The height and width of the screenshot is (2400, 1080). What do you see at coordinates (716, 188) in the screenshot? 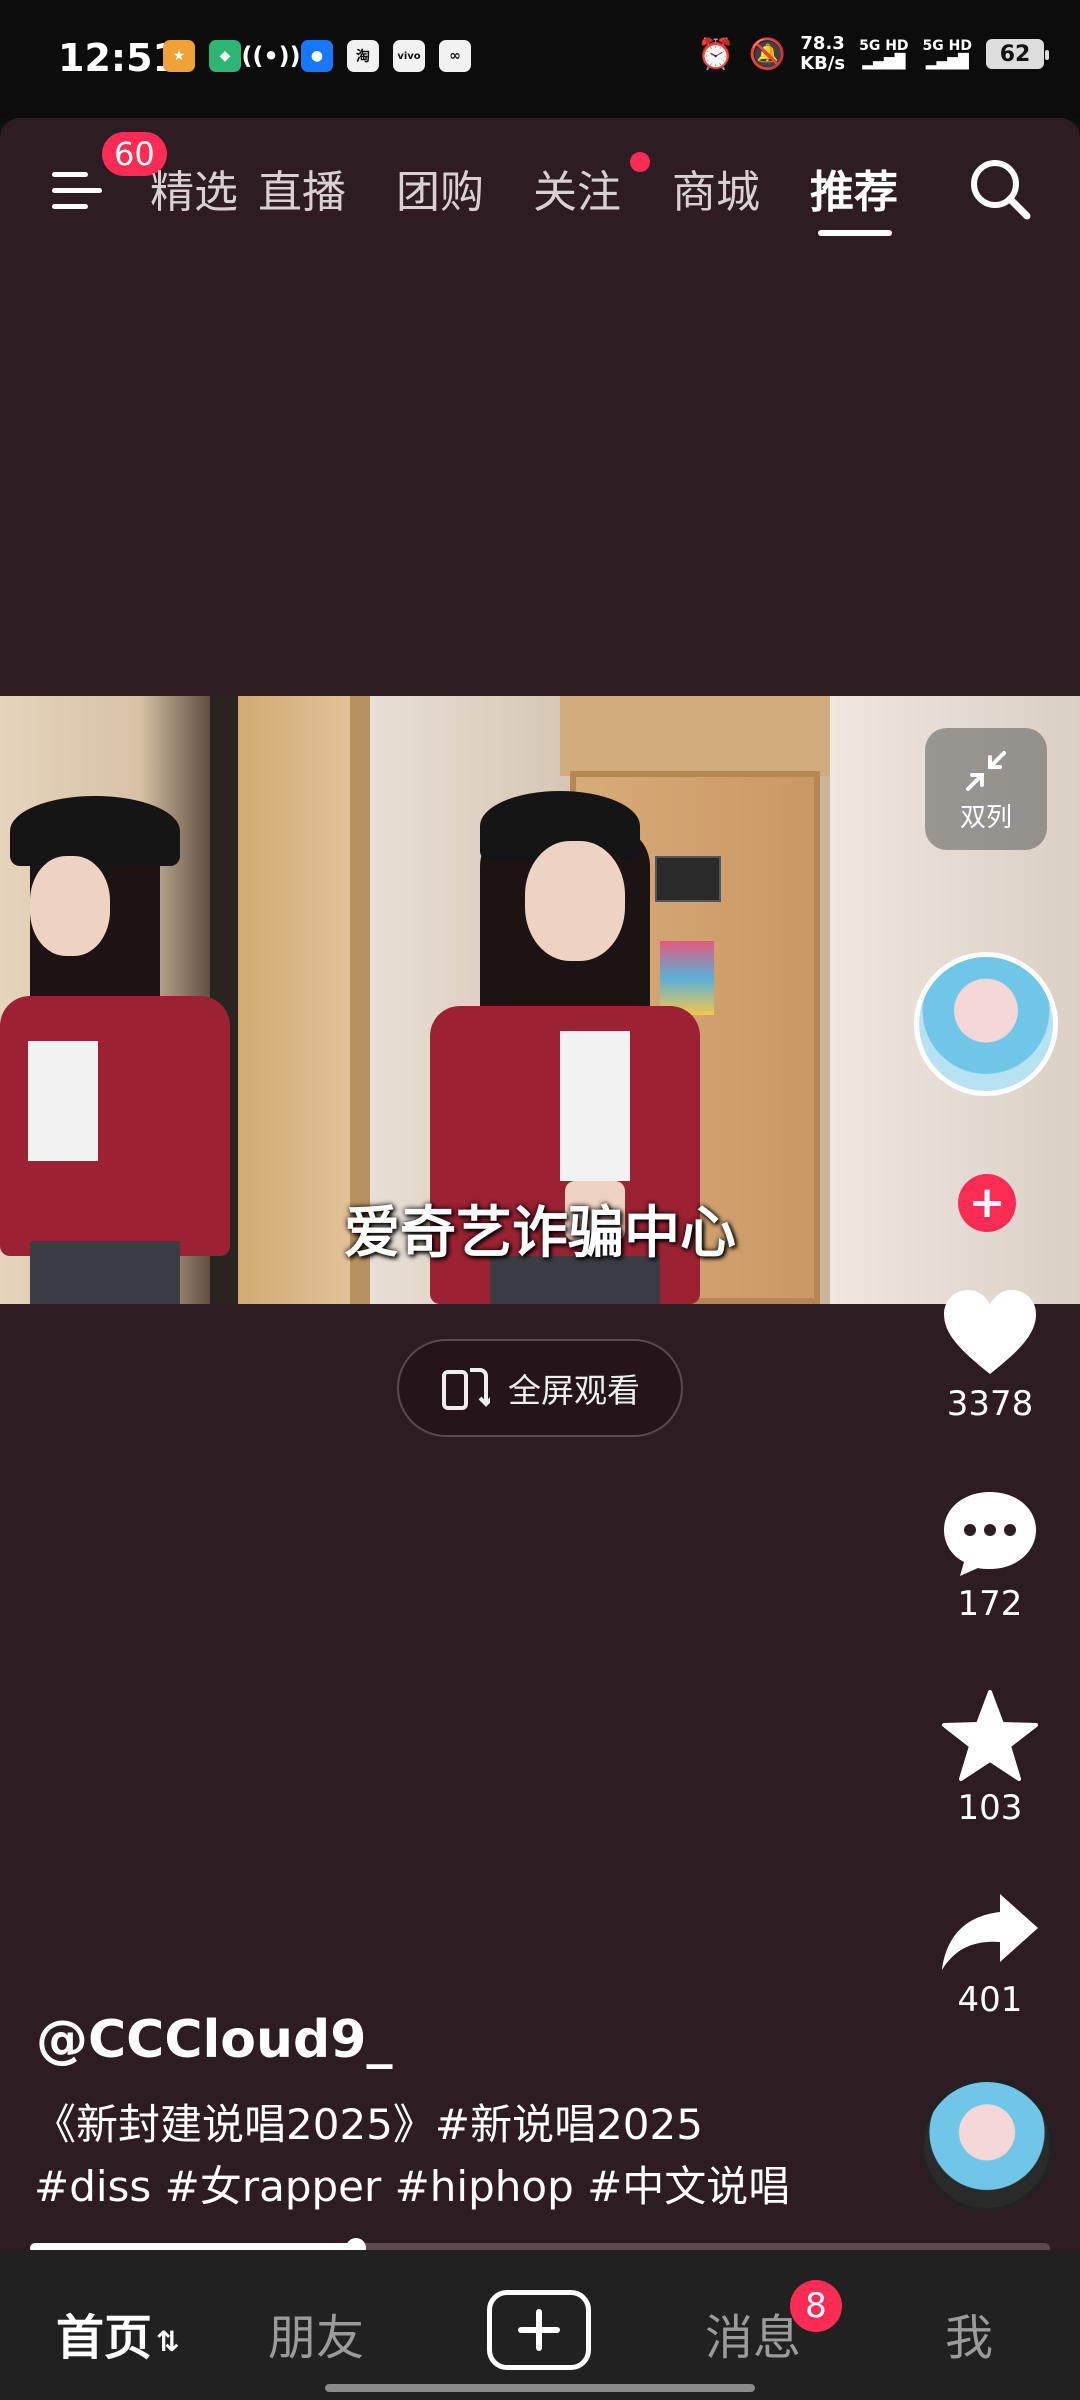
I see `tab-mall: 商城` at bounding box center [716, 188].